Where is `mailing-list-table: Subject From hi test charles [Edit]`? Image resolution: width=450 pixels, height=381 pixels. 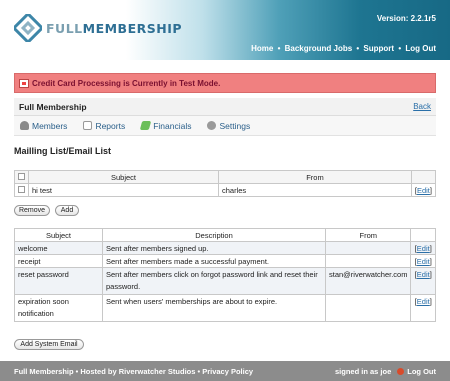 mailing-list-table: Subject From hi test charles [Edit] is located at coordinates (225, 183).